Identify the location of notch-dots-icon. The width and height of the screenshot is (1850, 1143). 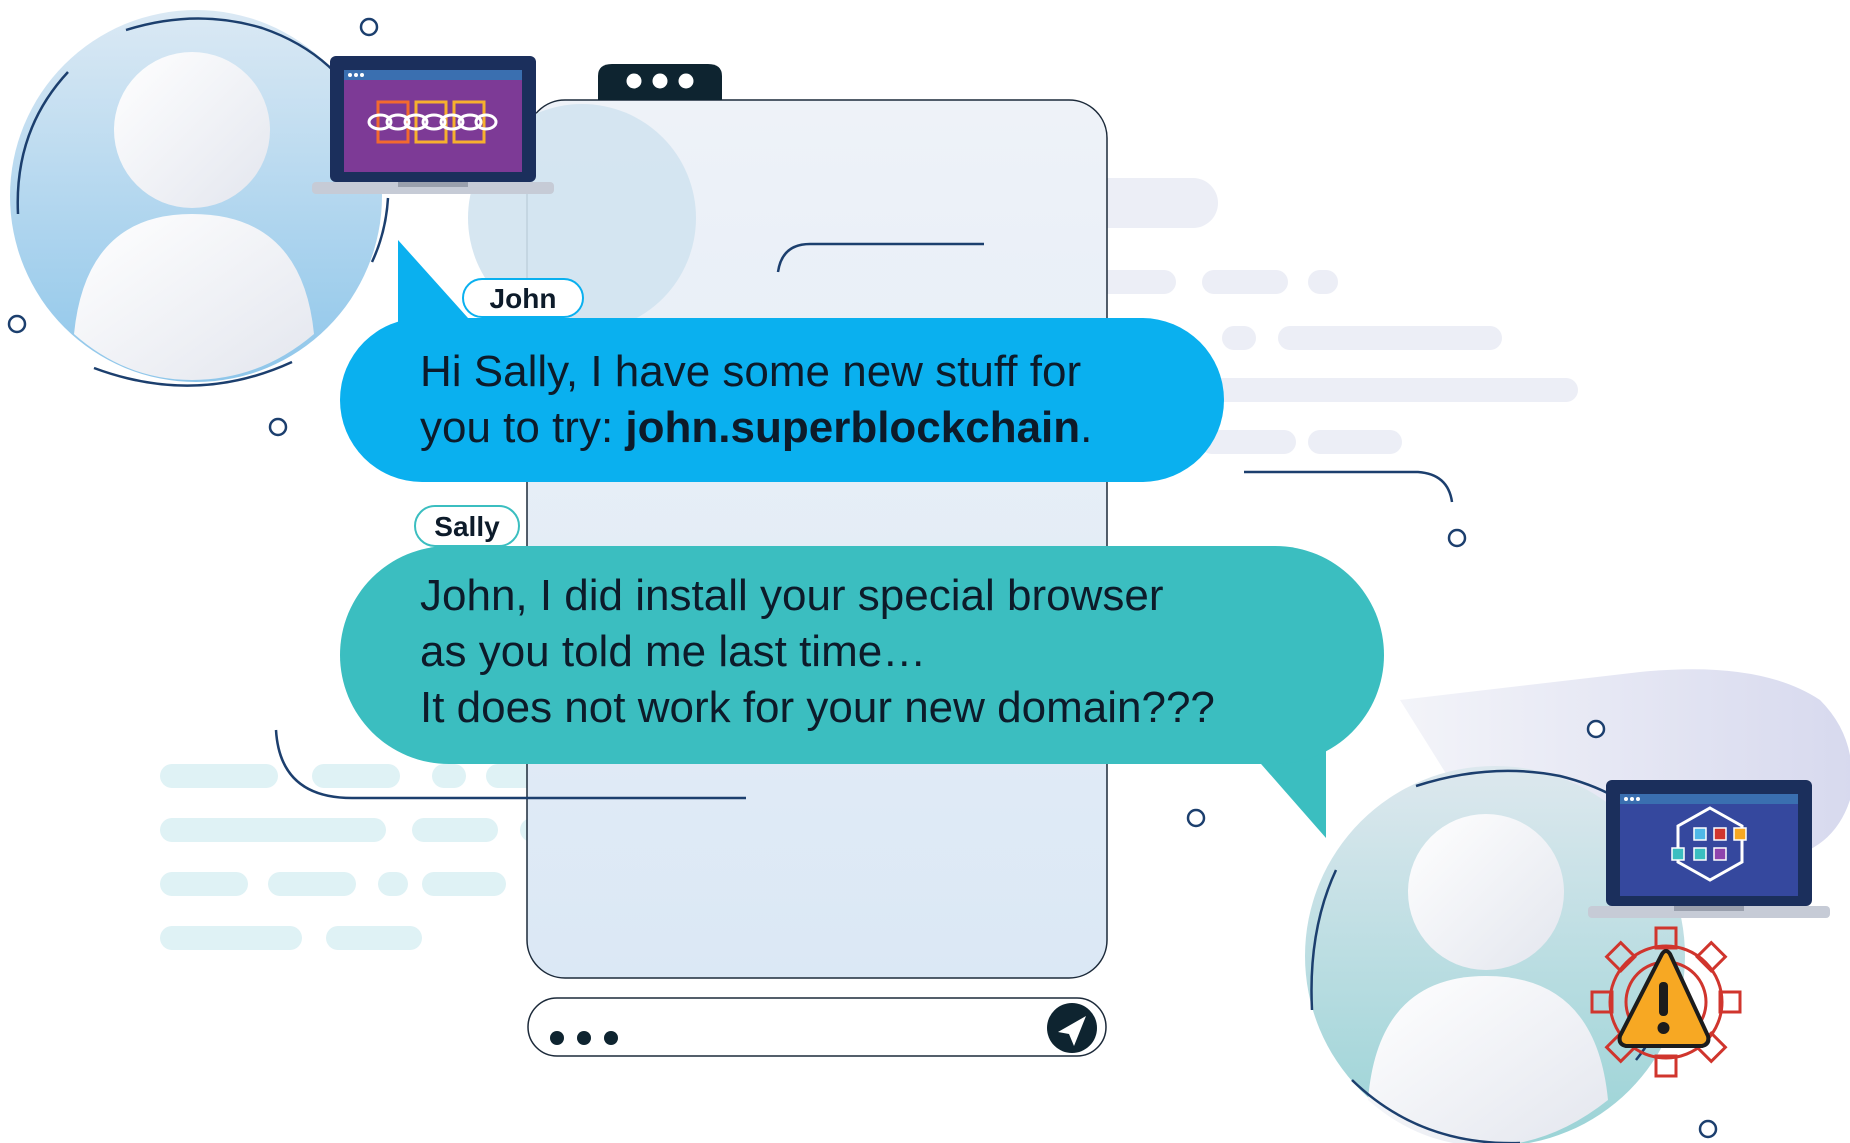
(660, 81).